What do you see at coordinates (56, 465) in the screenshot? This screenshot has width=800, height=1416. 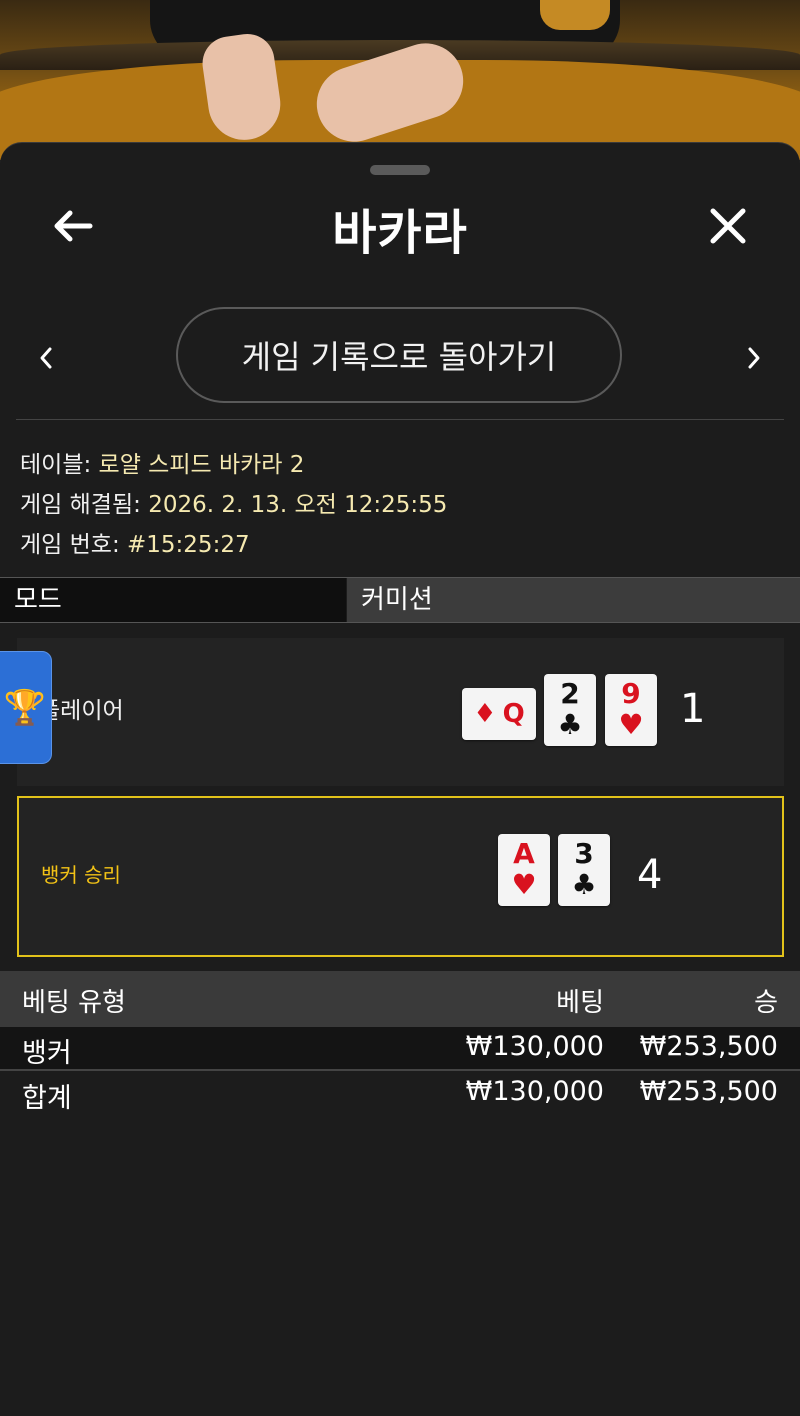 I see `table-label: 테이블:` at bounding box center [56, 465].